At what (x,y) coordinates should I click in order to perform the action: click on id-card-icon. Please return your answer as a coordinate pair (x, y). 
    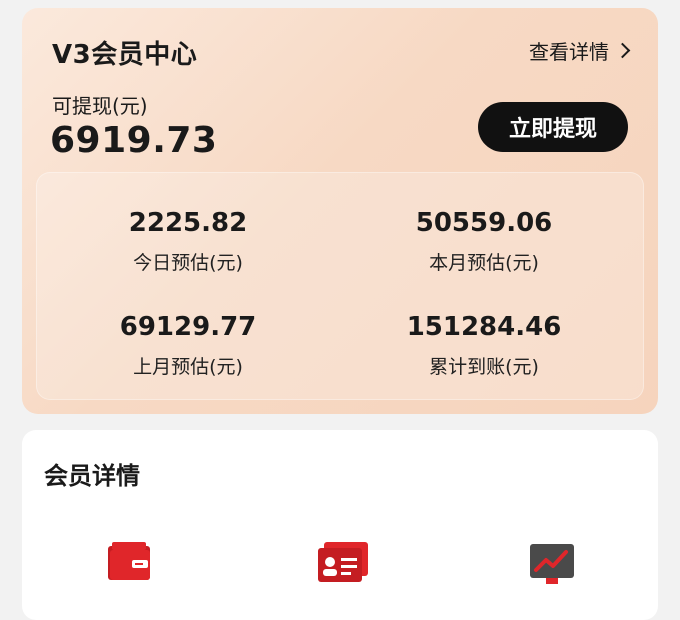
    Looking at the image, I should click on (342, 563).